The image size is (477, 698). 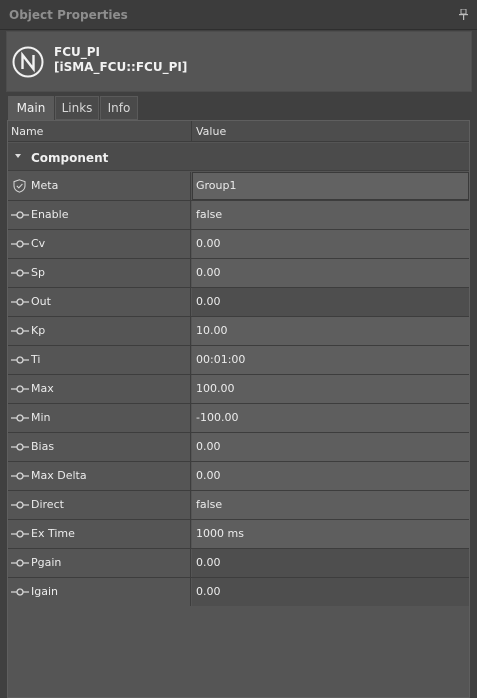 I want to click on property-row-bias: Bias 0.00, so click(x=238, y=447).